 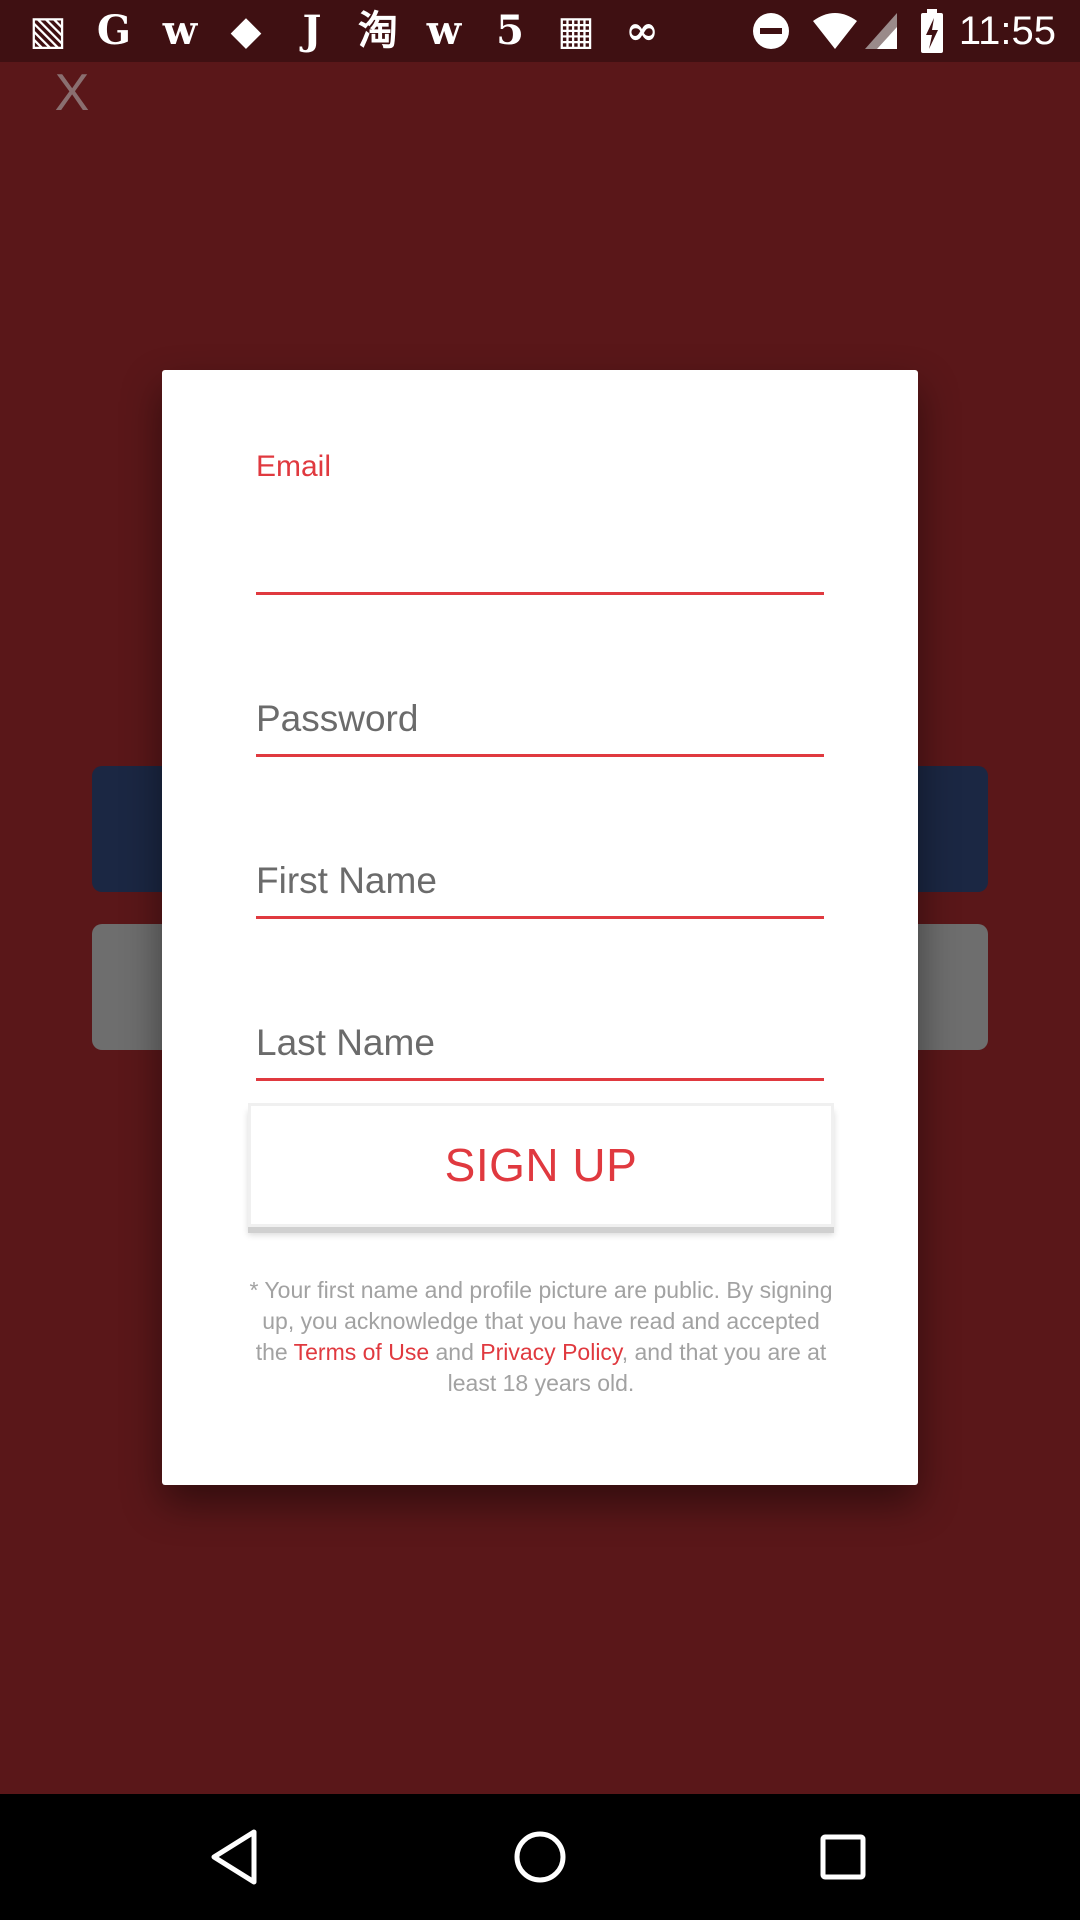 I want to click on password-placeholder: Password, so click(x=337, y=718).